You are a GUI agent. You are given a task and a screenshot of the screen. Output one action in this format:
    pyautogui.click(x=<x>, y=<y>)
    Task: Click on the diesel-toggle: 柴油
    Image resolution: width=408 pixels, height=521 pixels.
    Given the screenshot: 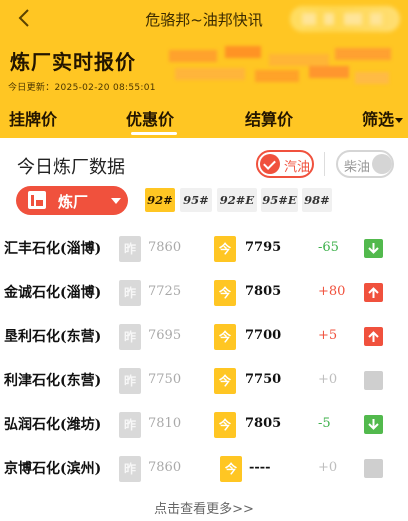 What is the action you would take?
    pyautogui.click(x=365, y=164)
    